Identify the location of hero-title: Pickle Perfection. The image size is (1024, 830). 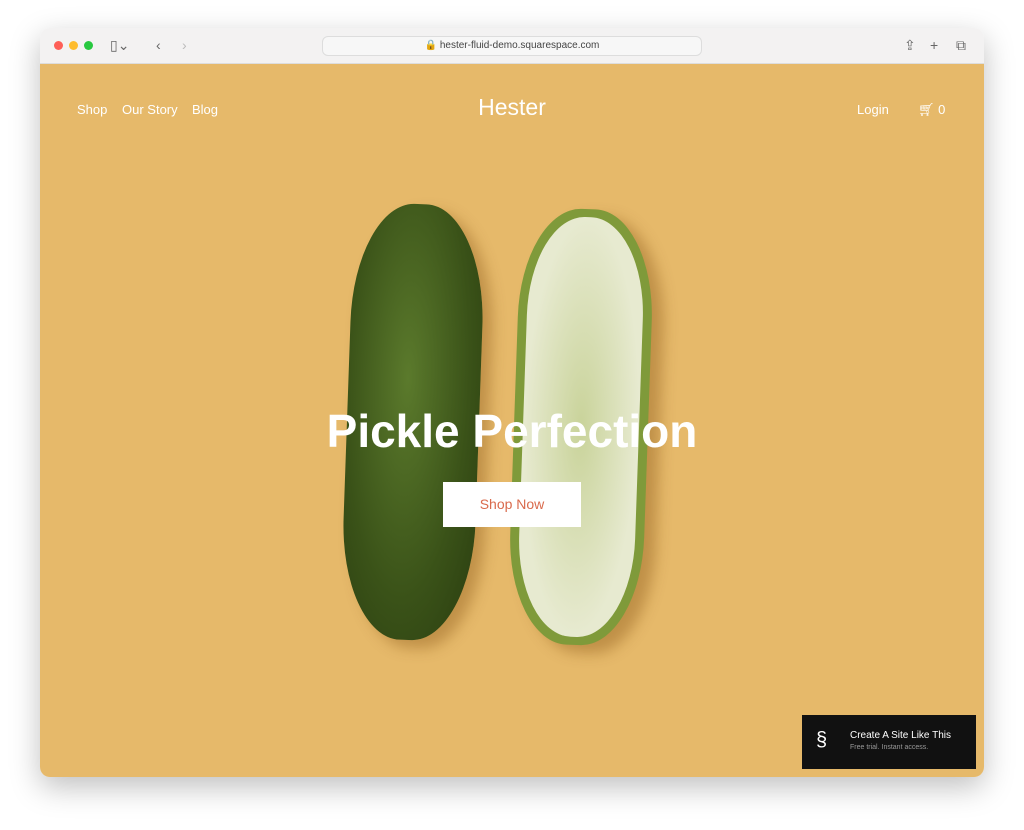
(512, 431).